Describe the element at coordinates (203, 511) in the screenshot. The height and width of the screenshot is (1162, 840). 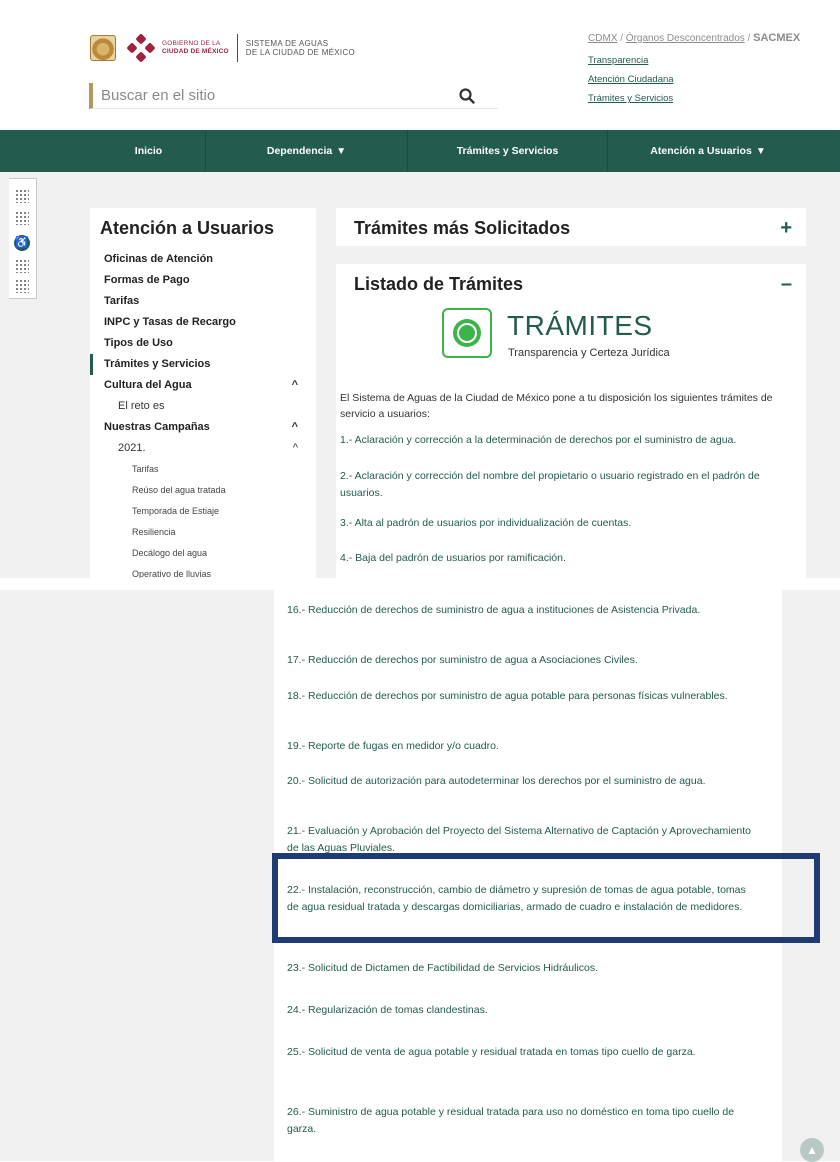
I see `sidebar-item-estiaje: Temporada de Estiaje` at that location.